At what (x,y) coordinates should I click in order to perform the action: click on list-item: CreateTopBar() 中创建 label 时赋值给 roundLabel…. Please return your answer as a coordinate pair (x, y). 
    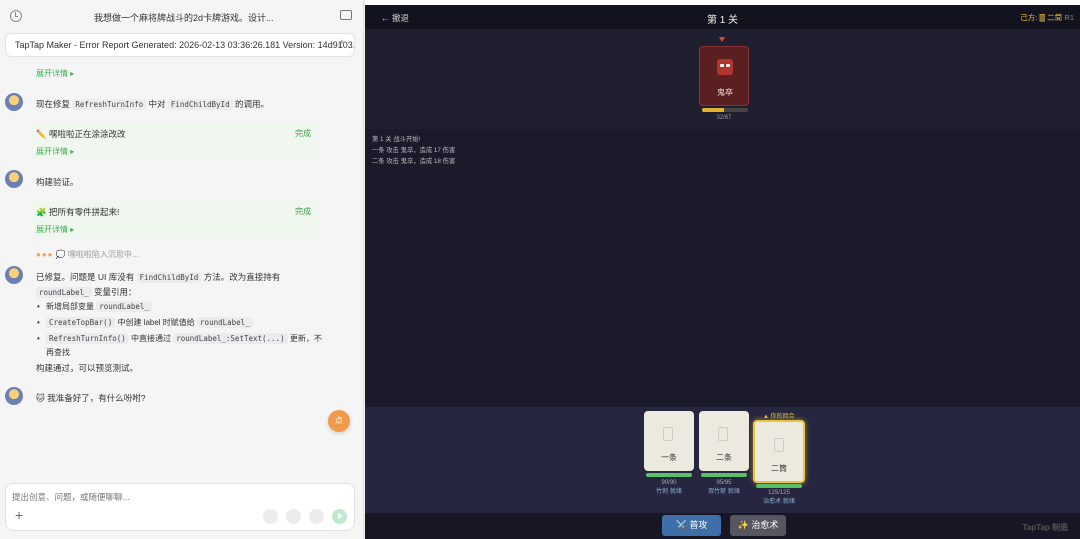
    Looking at the image, I should click on (181, 323).